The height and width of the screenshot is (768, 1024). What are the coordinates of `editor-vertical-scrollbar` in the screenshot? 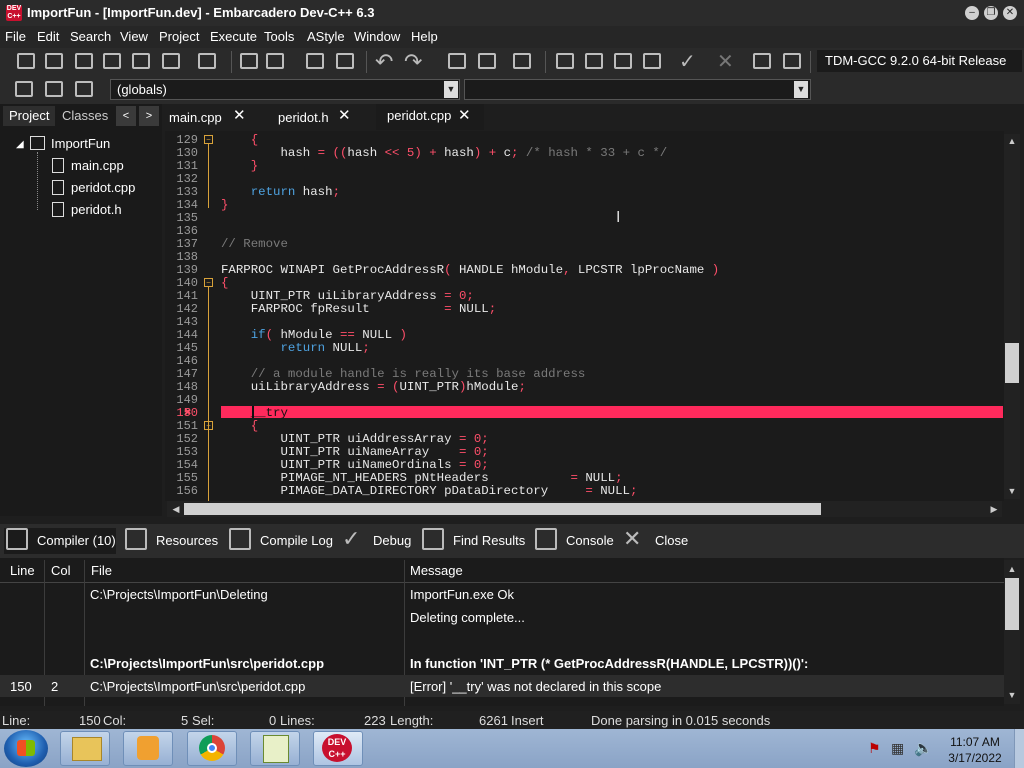 It's located at (1012, 316).